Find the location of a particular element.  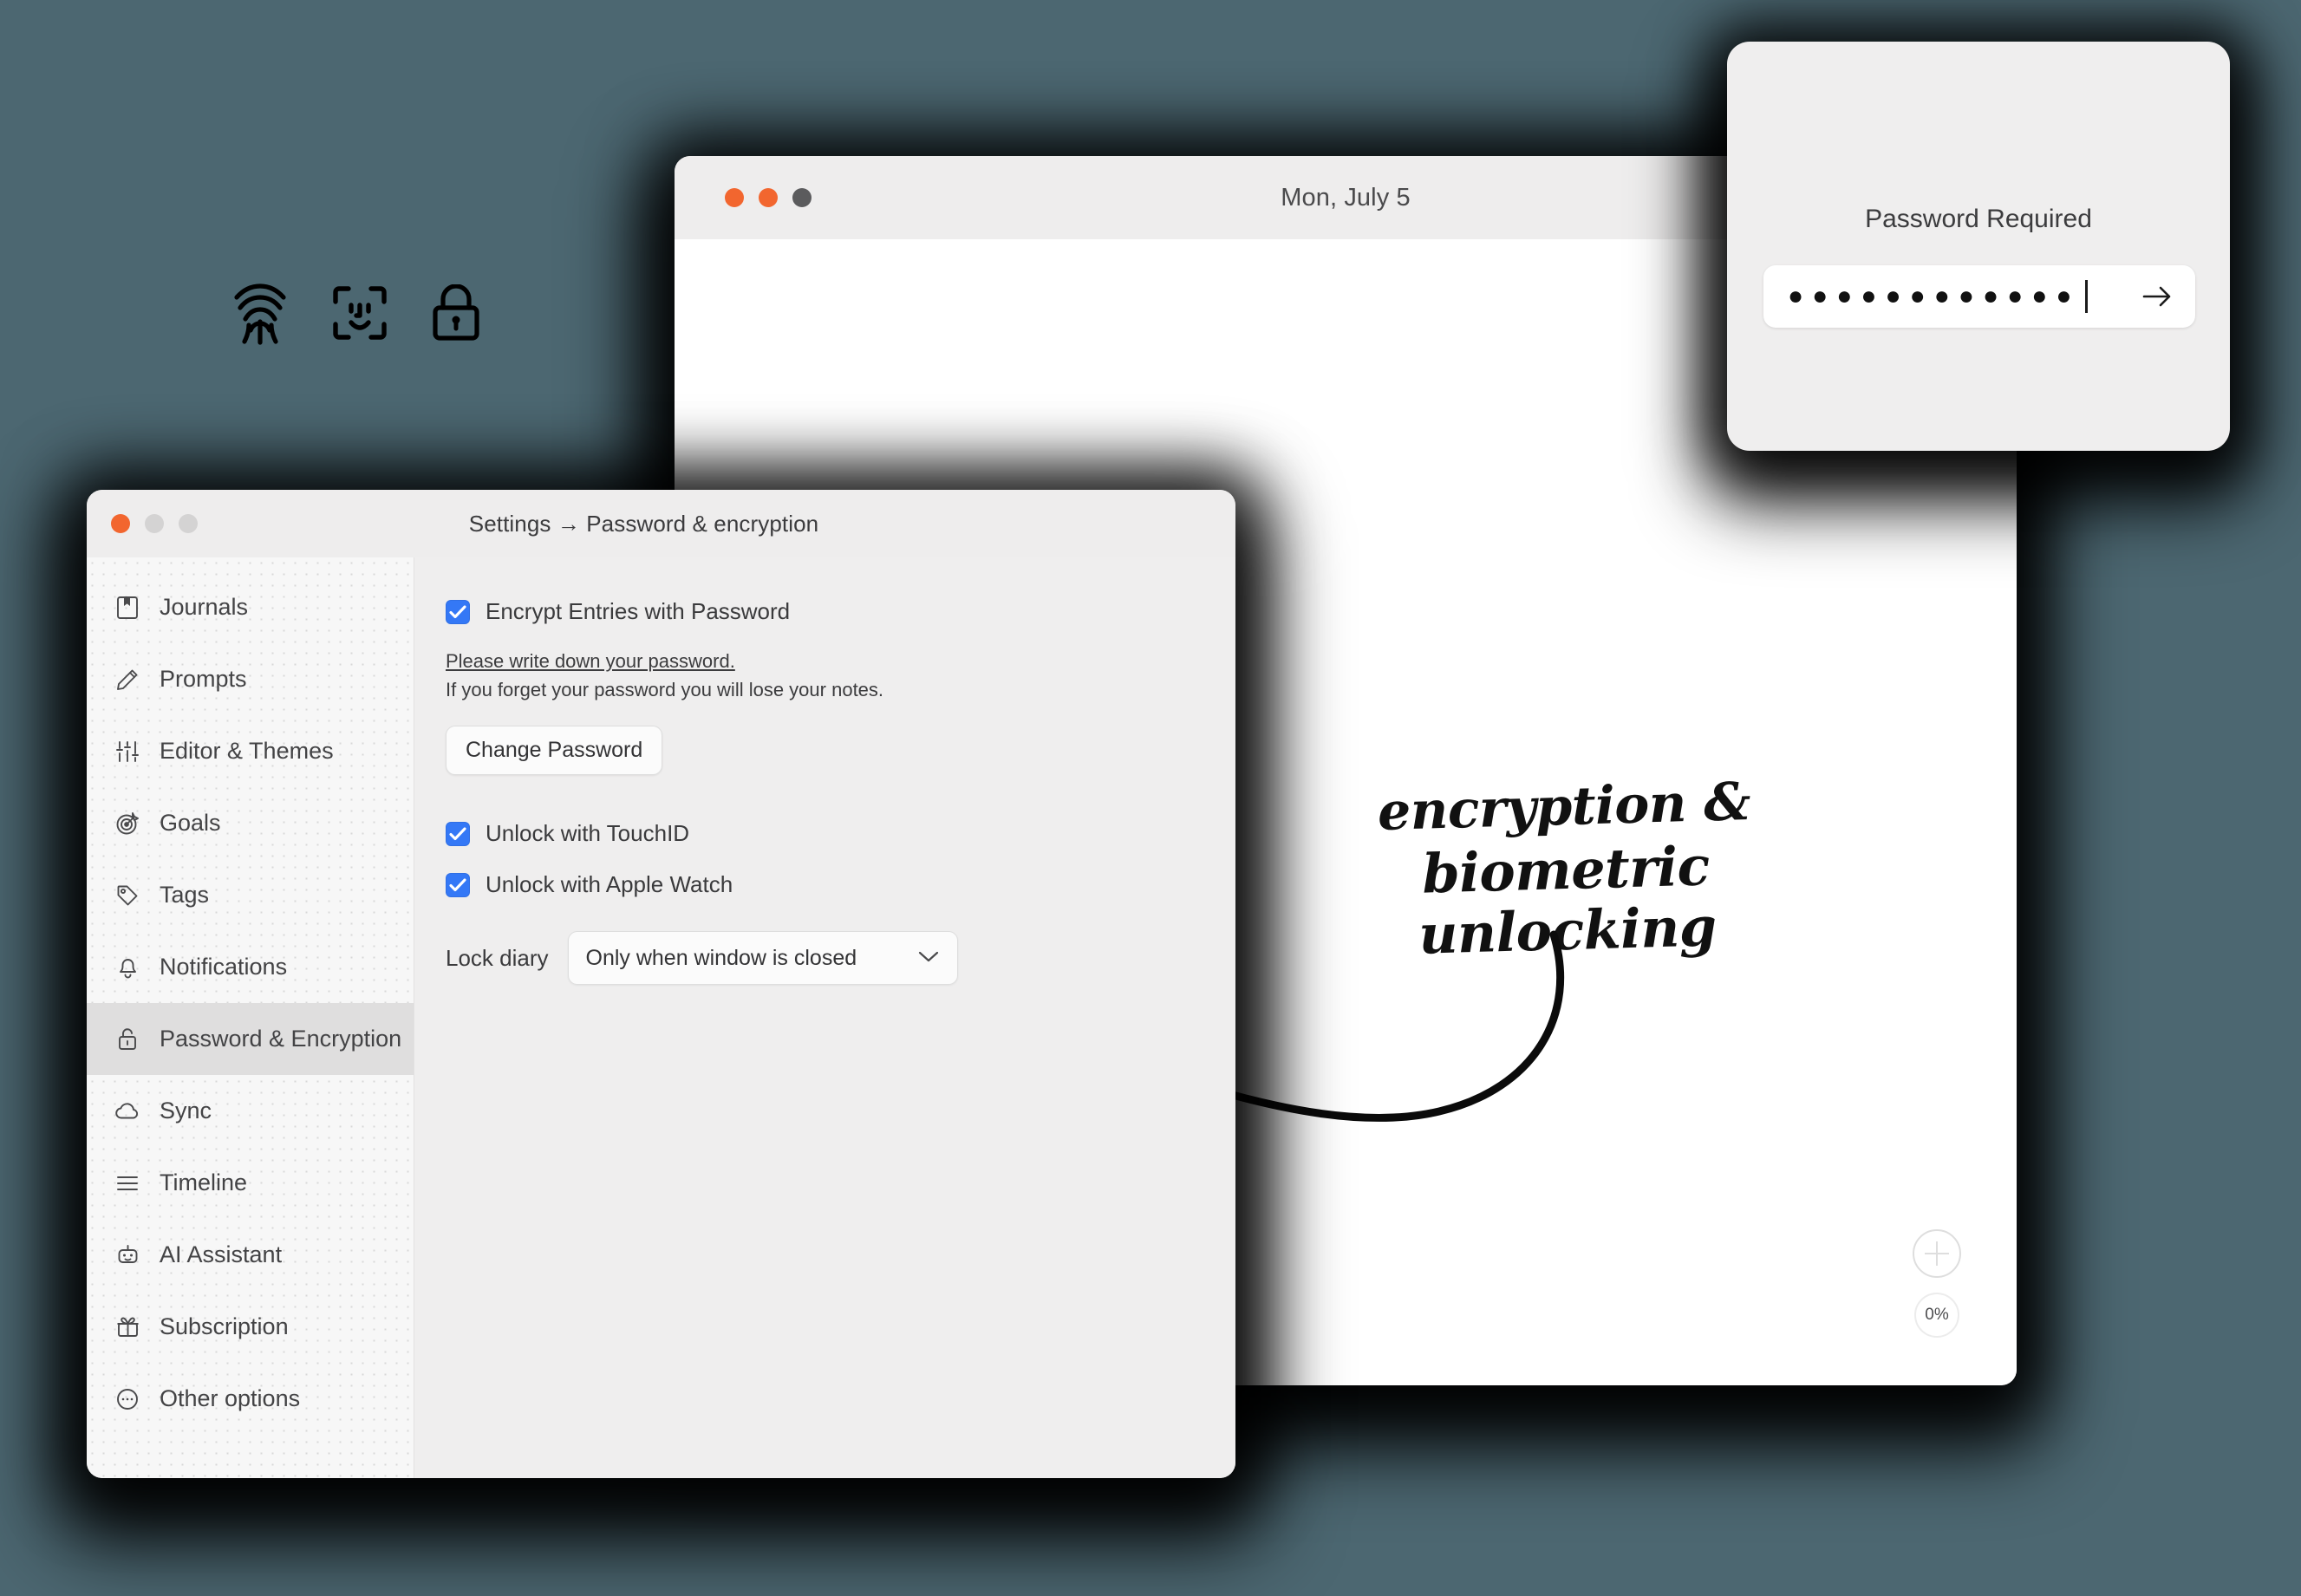

sidebar-item-journals: Journals is located at coordinates (250, 607).